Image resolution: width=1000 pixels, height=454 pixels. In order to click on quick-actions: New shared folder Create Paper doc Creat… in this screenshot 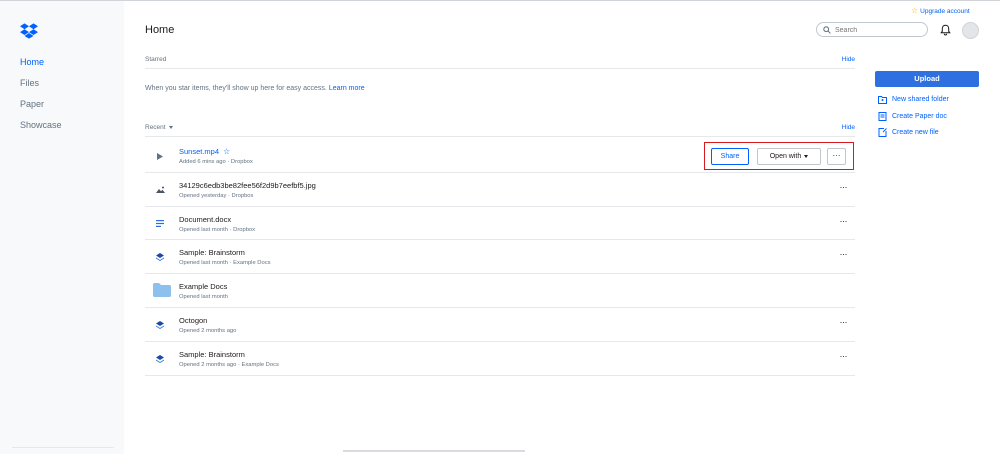, I will do `click(913, 120)`.